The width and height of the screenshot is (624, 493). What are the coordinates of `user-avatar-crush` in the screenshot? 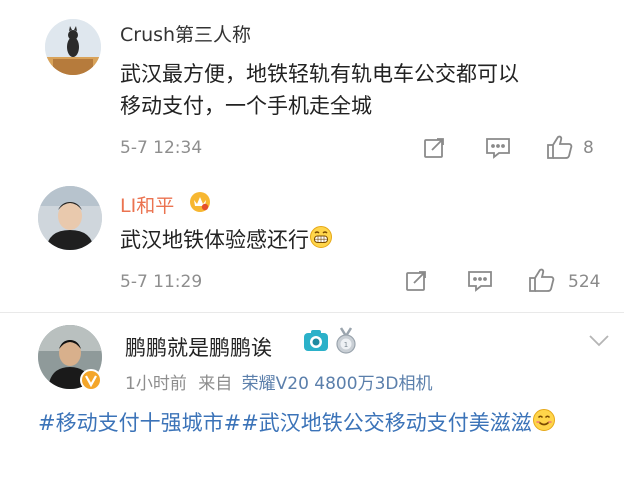 It's located at (73, 47).